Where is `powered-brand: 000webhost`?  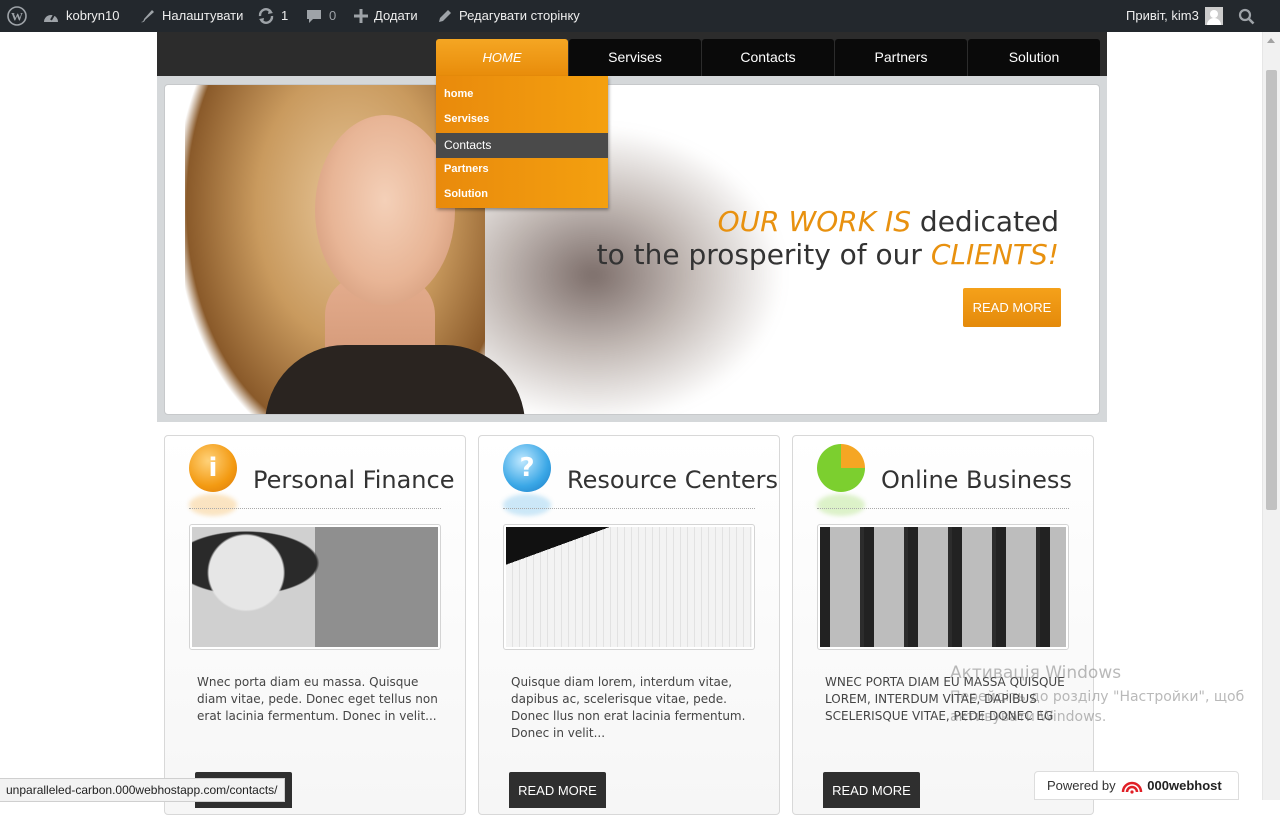 powered-brand: 000webhost is located at coordinates (1184, 785).